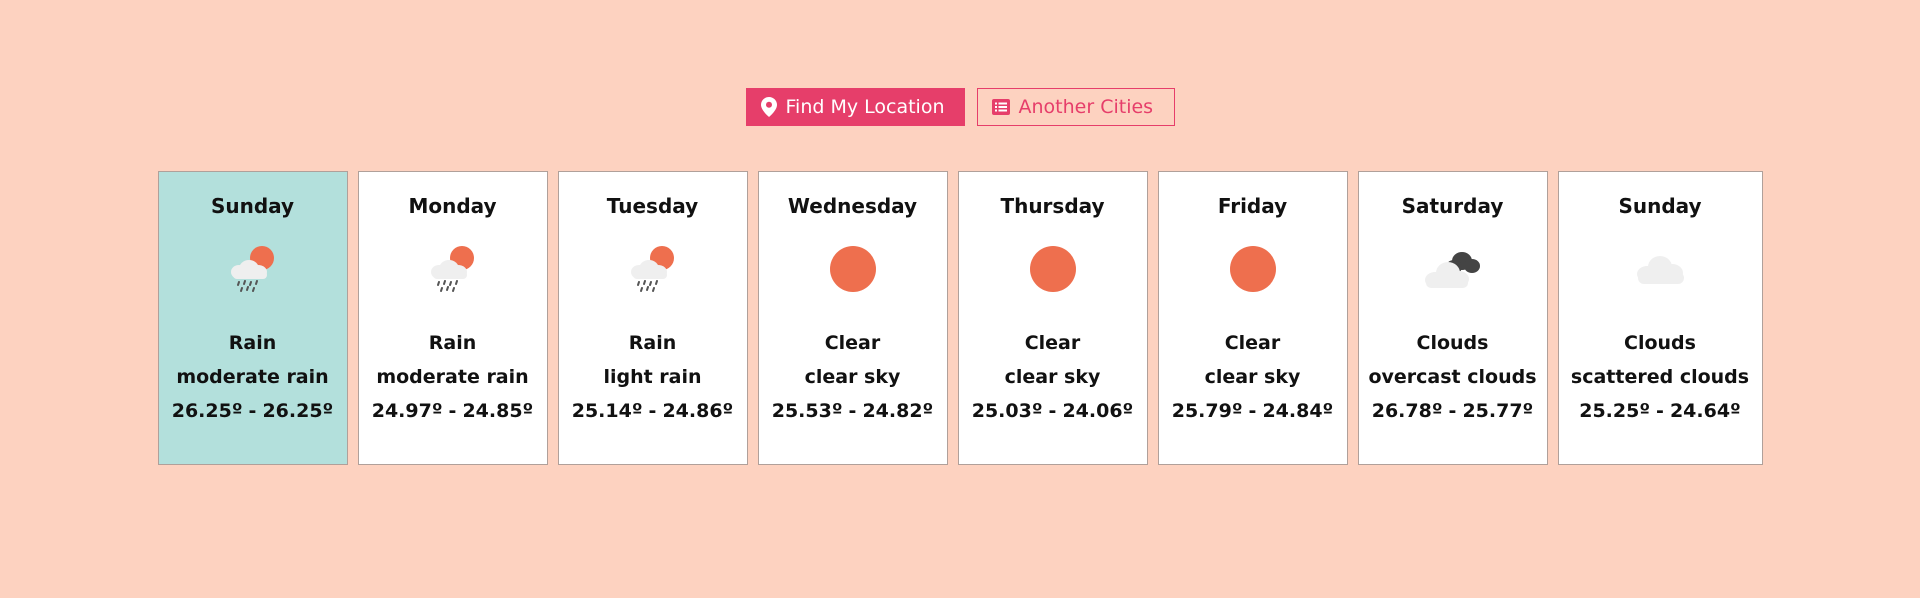  Describe the element at coordinates (1452, 377) in the screenshot. I see `weather-description: overcast clouds` at that location.